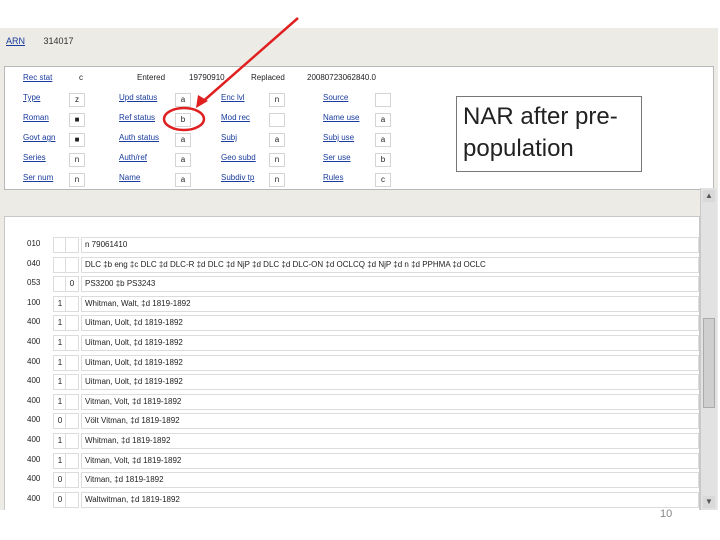 Image resolution: width=720 pixels, height=540 pixels. Describe the element at coordinates (390, 245) in the screenshot. I see `field-content: n 79061410` at that location.